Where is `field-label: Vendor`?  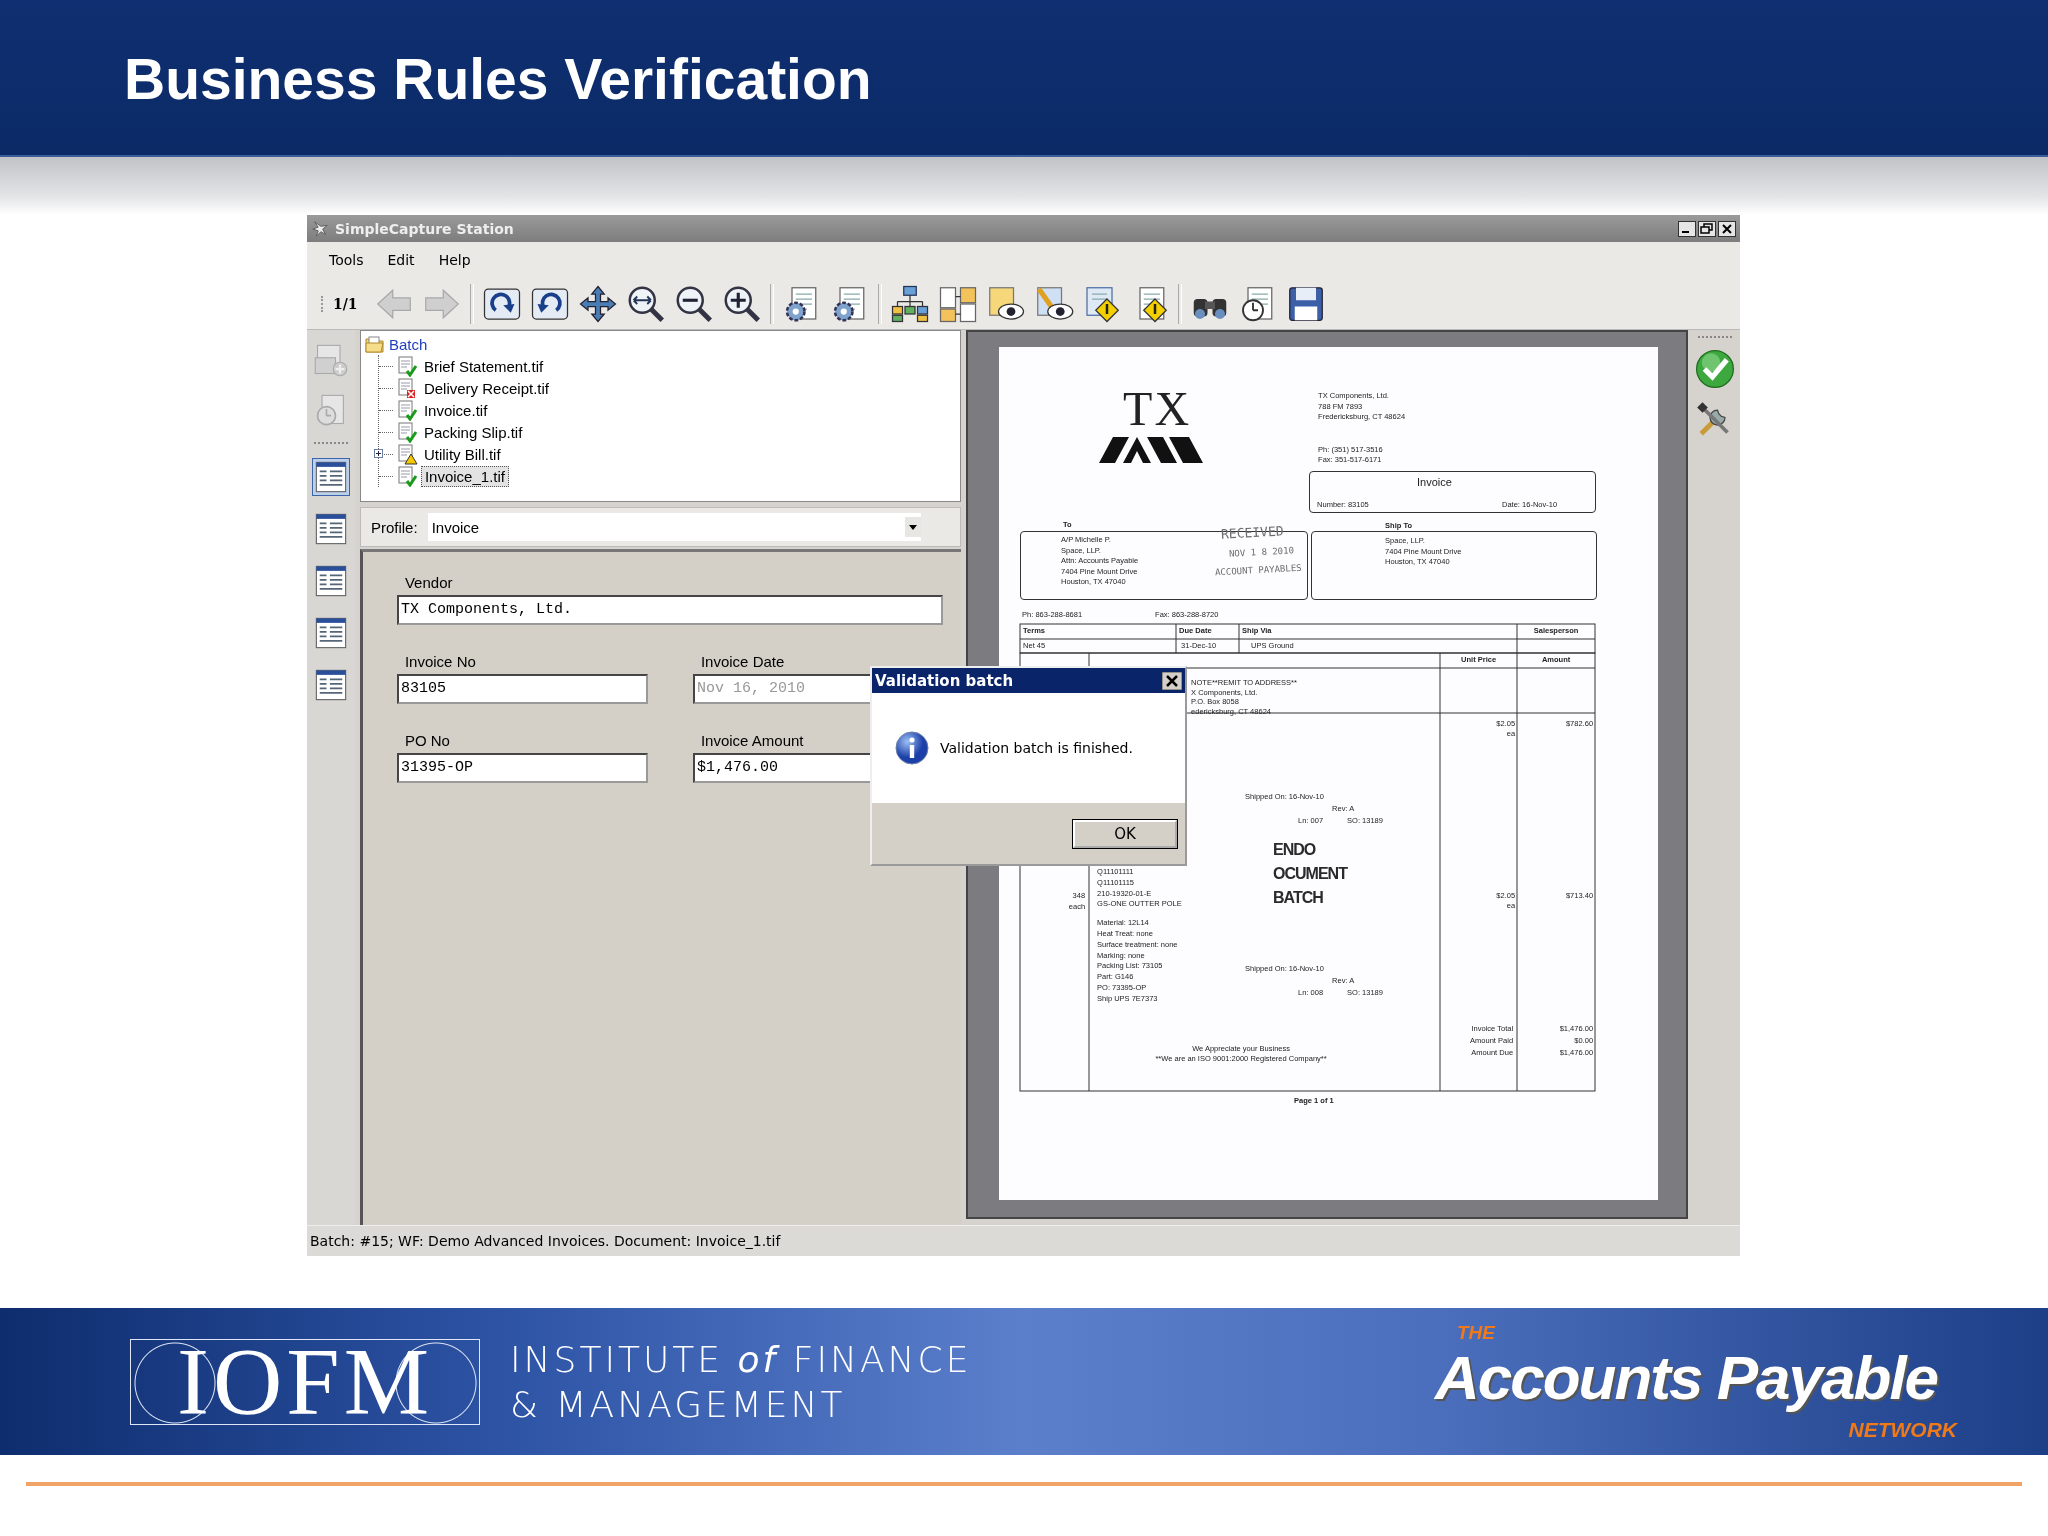 field-label: Vendor is located at coordinates (428, 582).